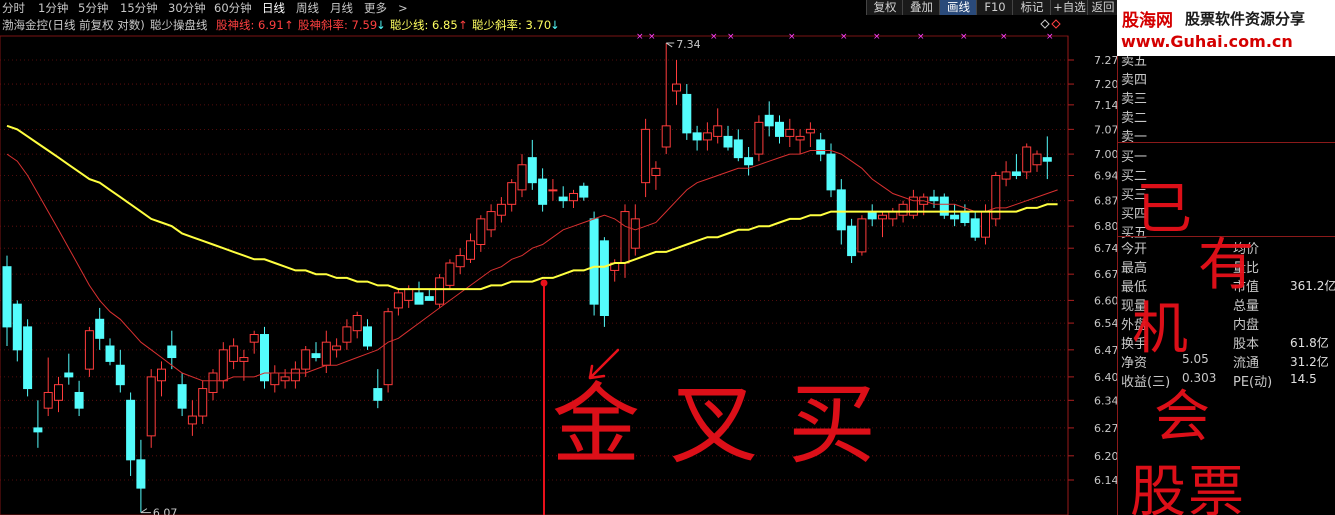 This screenshot has width=1335, height=515. I want to click on formula-name: 聪少操盘线, so click(179, 25).